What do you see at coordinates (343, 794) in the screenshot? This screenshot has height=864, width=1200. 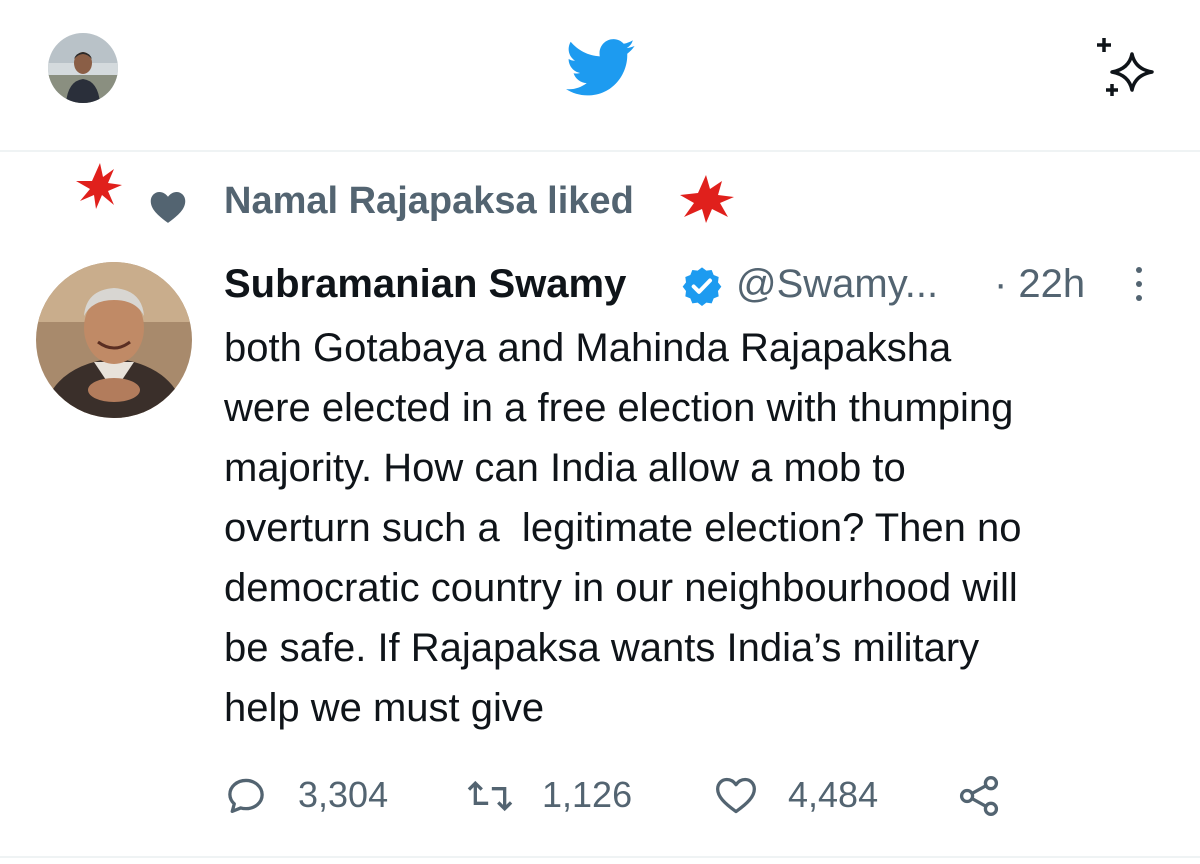 I see `reply-count: 3,304` at bounding box center [343, 794].